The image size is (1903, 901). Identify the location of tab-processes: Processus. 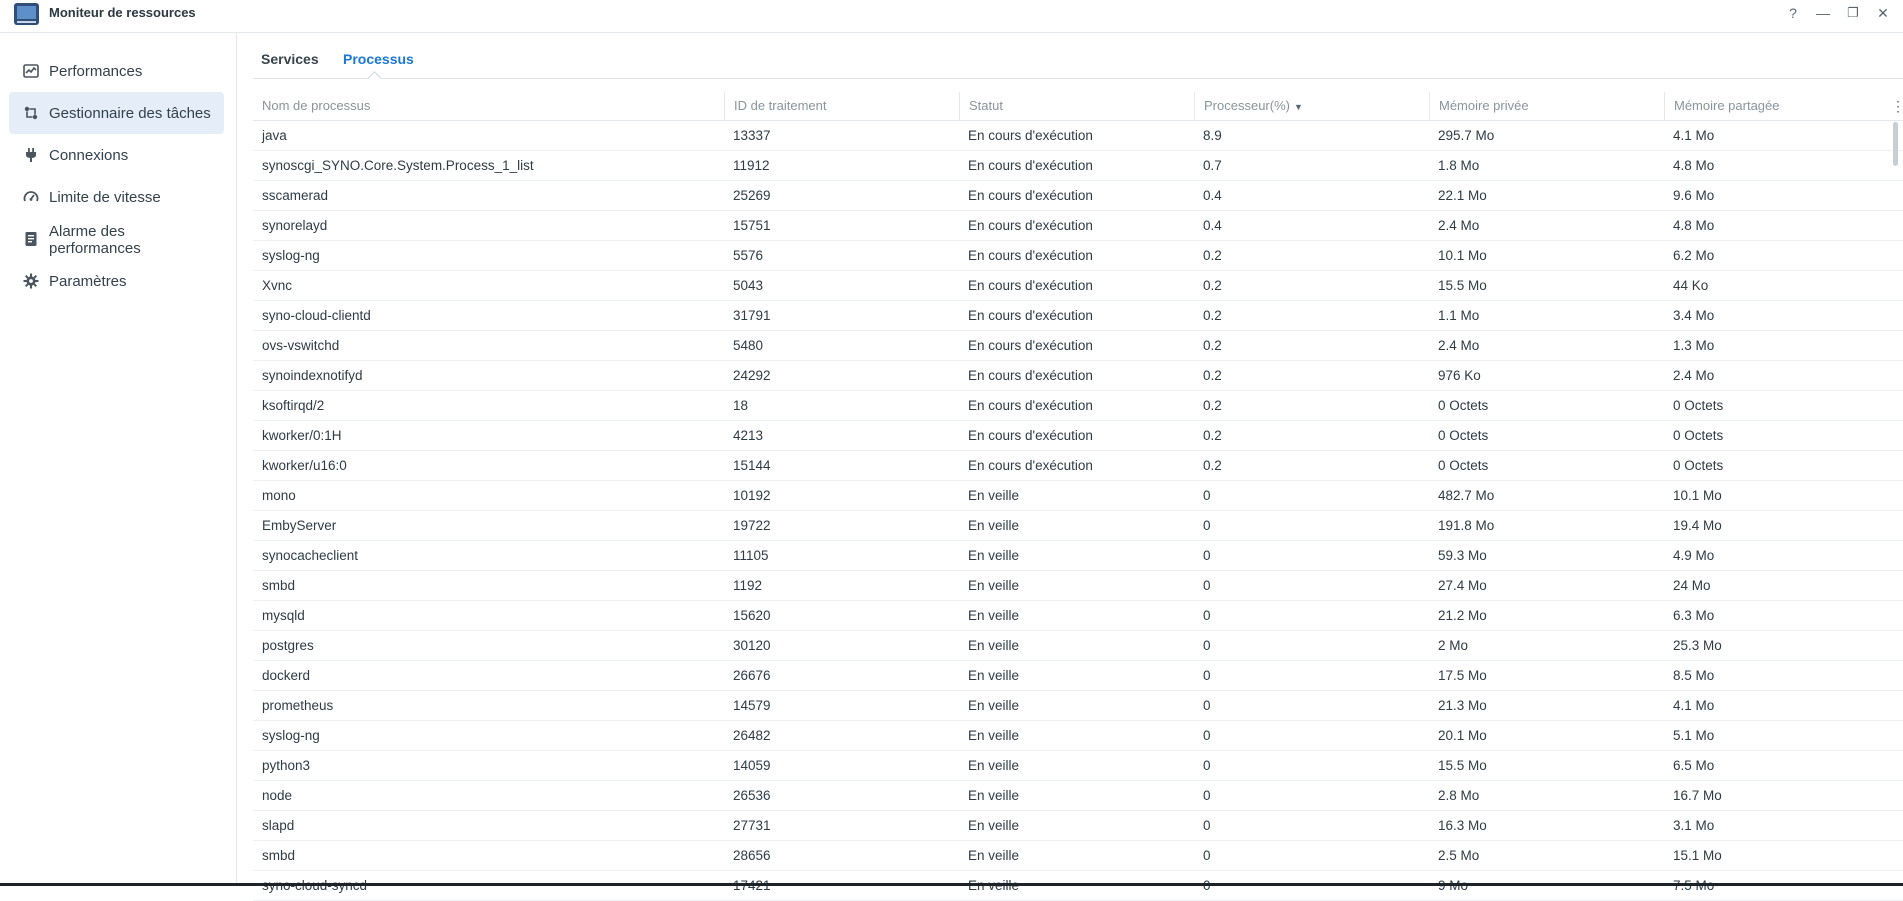
(378, 59).